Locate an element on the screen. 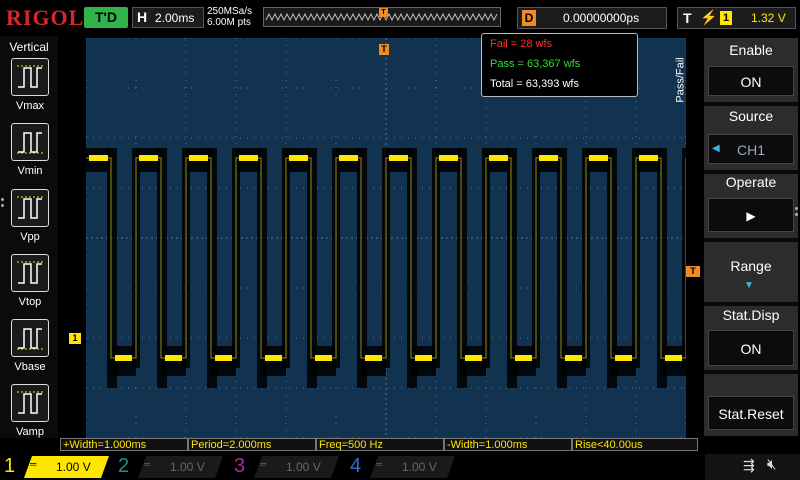  channel-3-indicator: 3 ═ 1.00 V is located at coordinates (289, 466).